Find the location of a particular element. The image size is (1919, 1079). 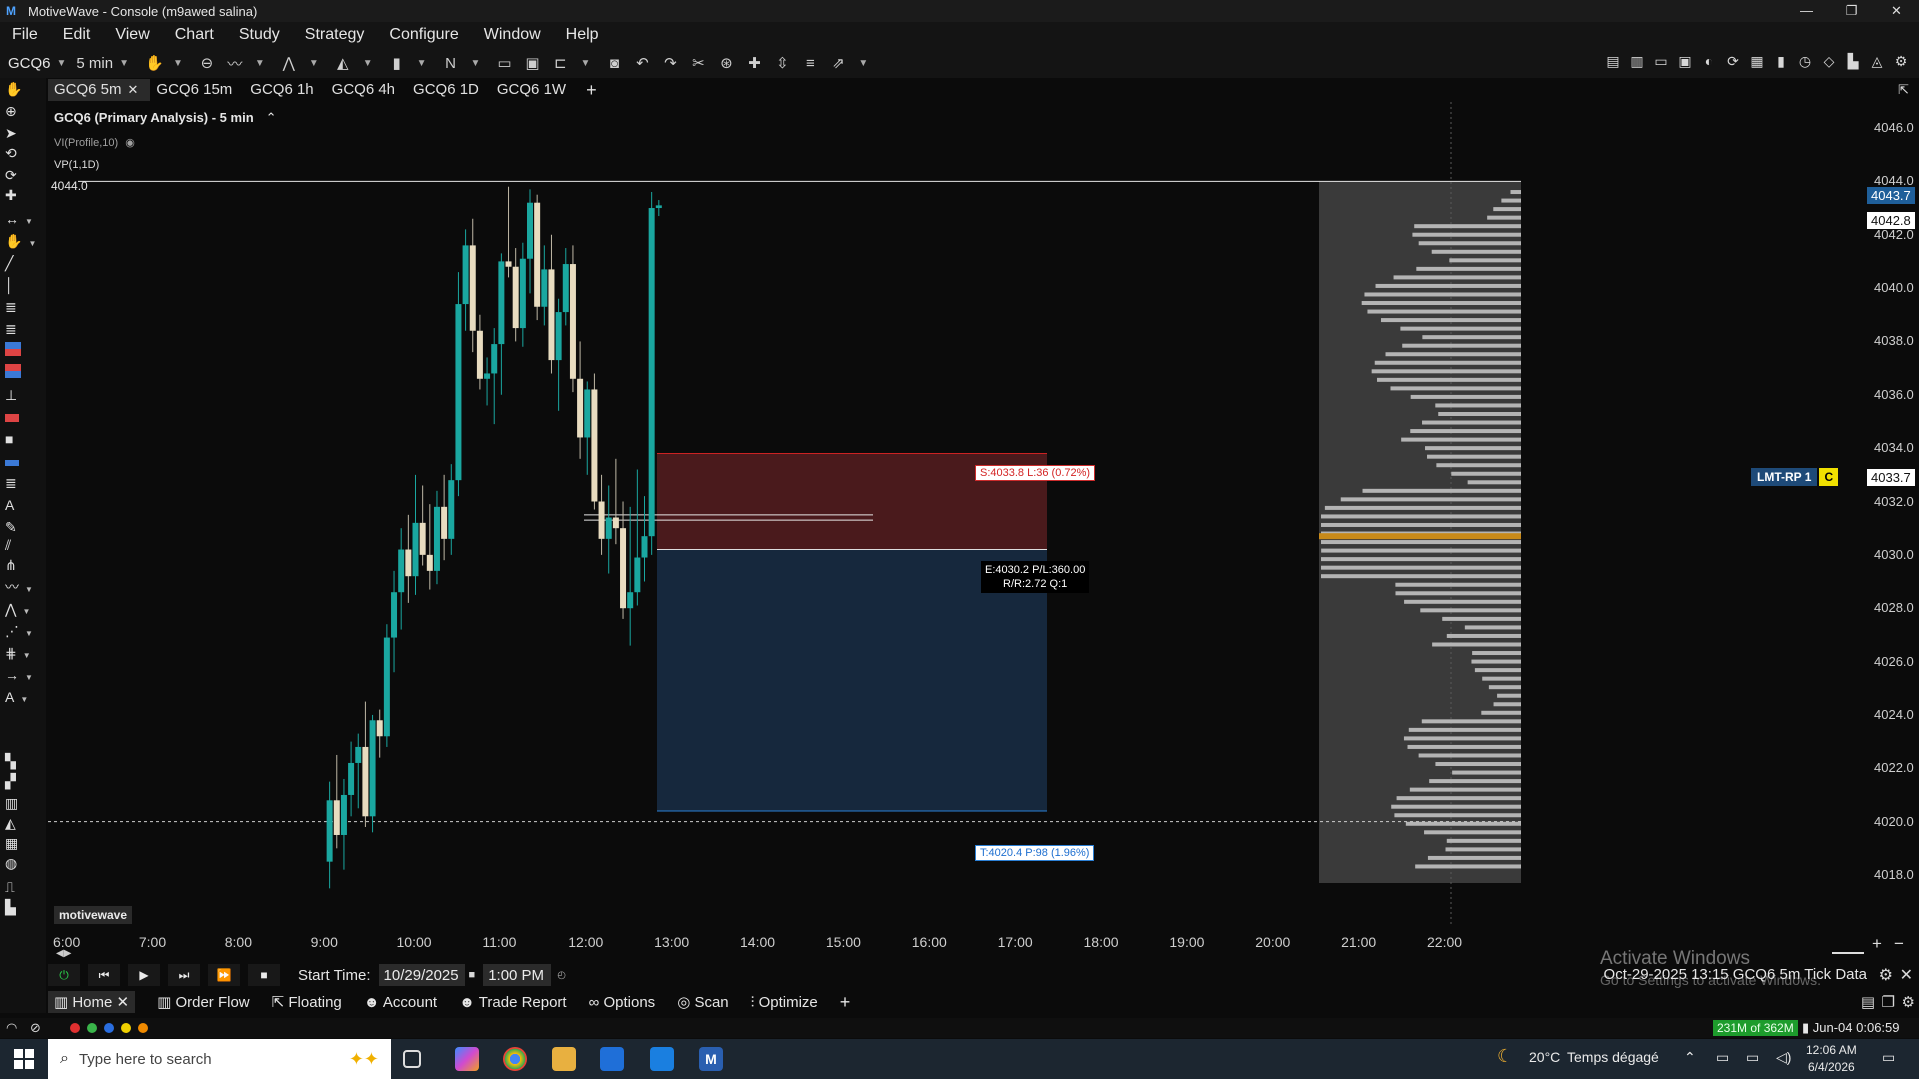

candle-icon: ▮ is located at coordinates (397, 63).